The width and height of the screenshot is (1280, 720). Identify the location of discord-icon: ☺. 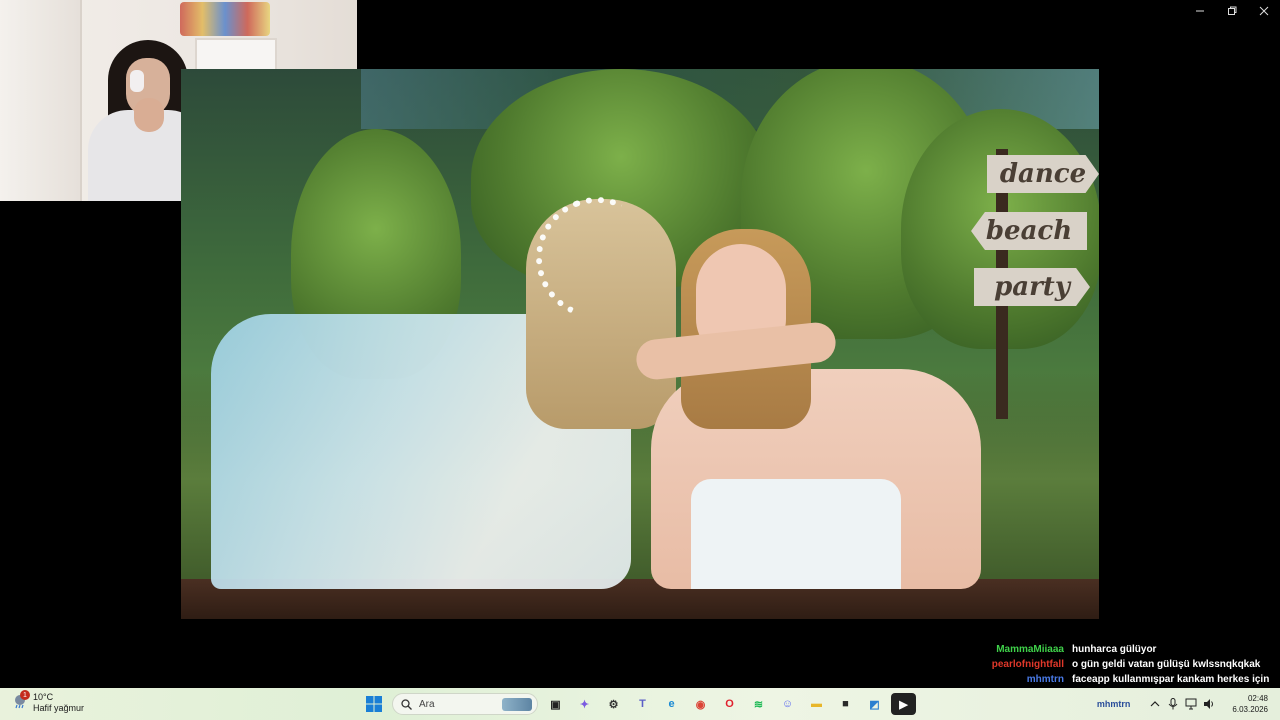
(787, 704).